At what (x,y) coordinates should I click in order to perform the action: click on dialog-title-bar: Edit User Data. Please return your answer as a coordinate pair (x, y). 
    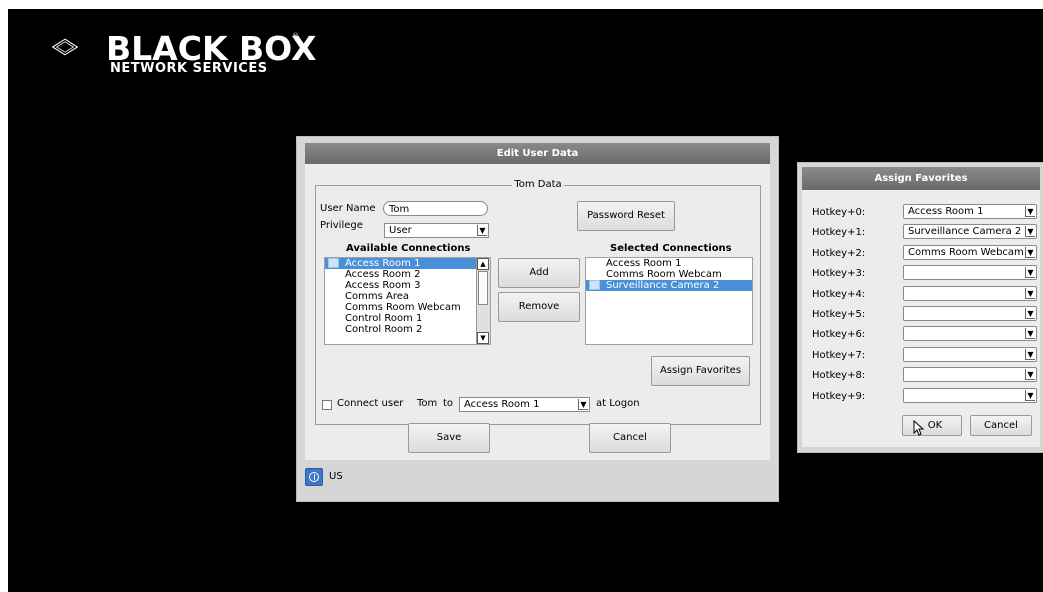
    Looking at the image, I should click on (537, 153).